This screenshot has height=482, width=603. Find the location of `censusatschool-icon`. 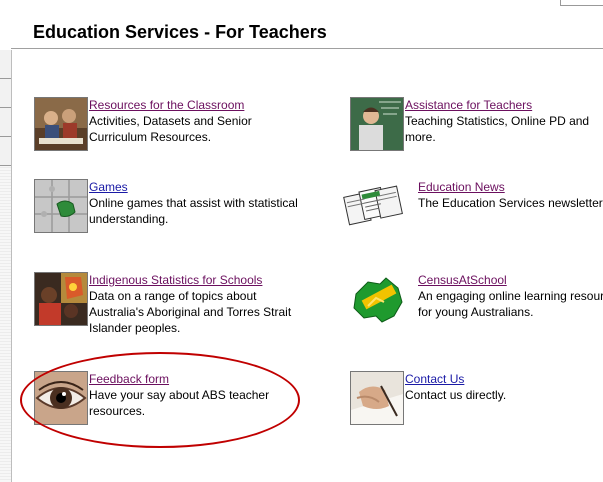

censusatschool-icon is located at coordinates (377, 301).